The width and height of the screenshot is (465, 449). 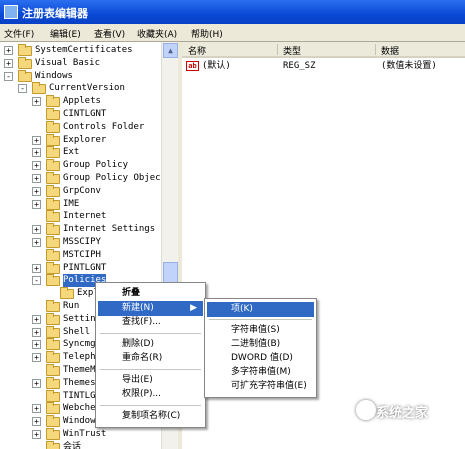 I want to click on context_menu-item-label: 导出(E), so click(x=137, y=379).